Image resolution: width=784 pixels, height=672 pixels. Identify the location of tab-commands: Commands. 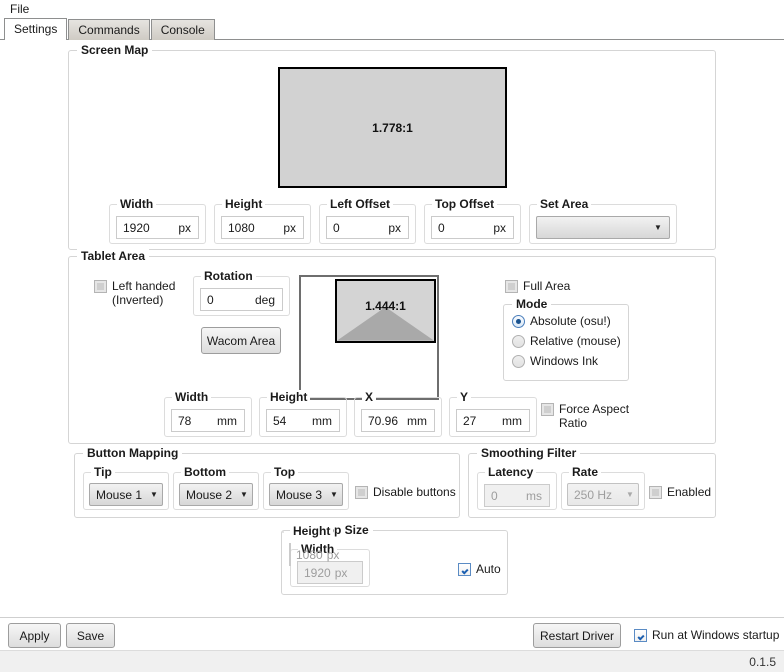
(109, 29).